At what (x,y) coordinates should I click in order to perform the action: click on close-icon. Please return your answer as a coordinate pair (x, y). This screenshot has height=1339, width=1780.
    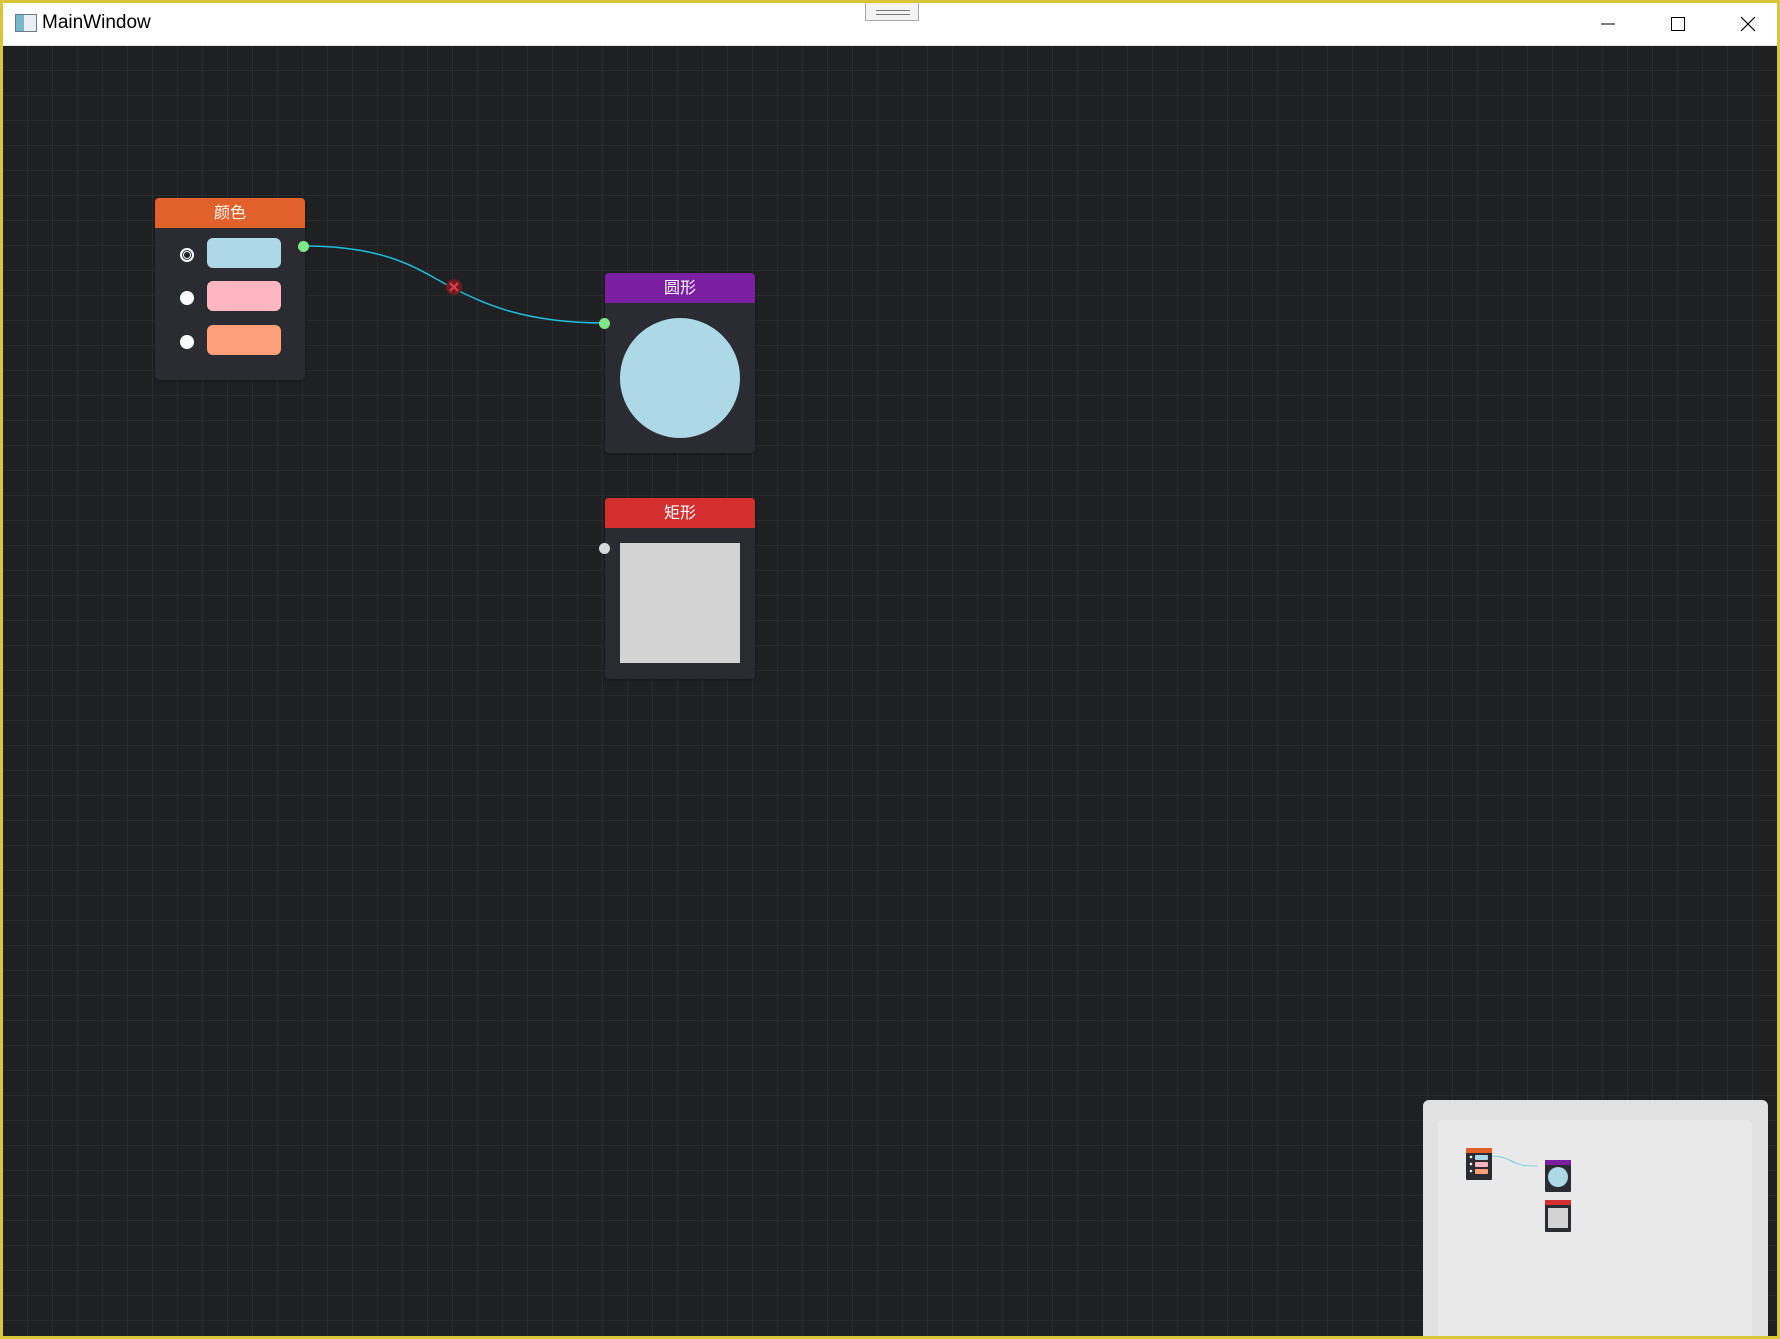
    Looking at the image, I should click on (1748, 24).